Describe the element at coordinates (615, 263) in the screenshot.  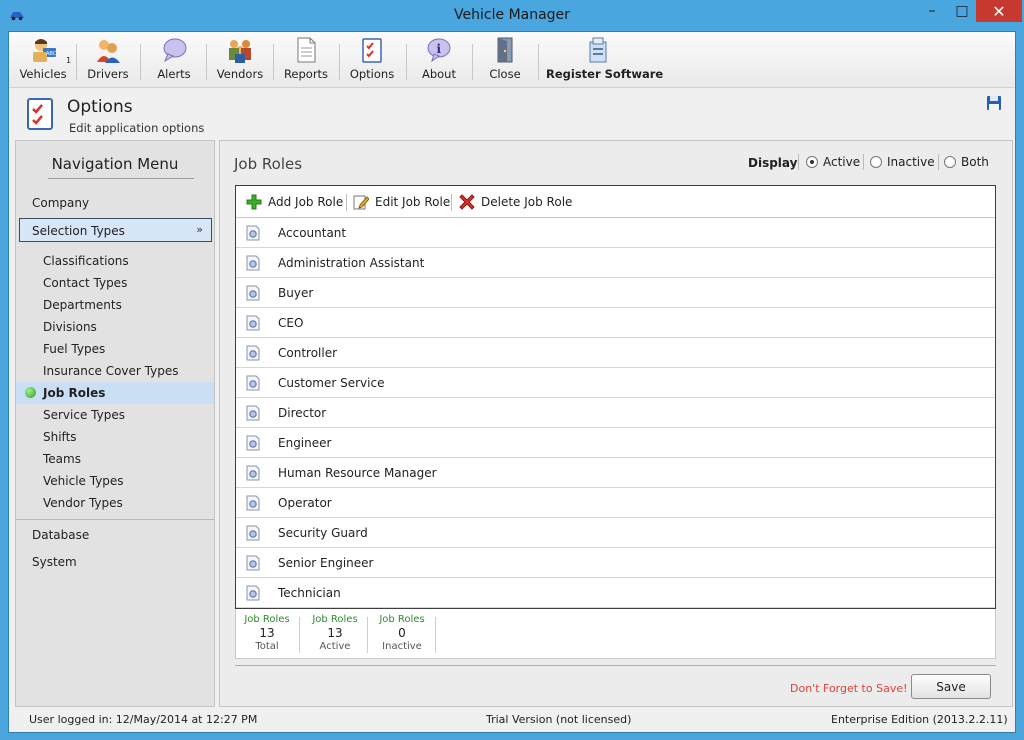
I see `list-item: Administration Assistant` at that location.